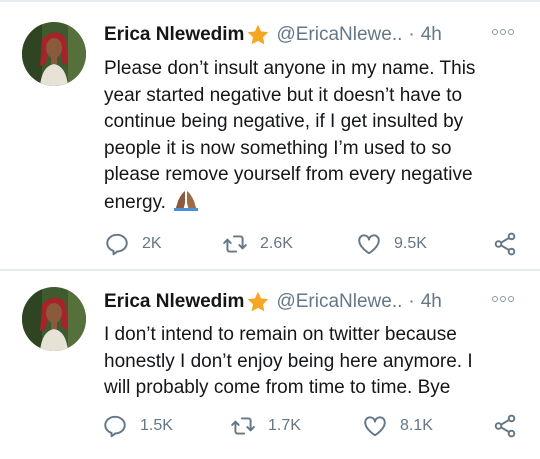 The image size is (540, 459). What do you see at coordinates (284, 425) in the screenshot?
I see `retweet-count: 1.7K` at bounding box center [284, 425].